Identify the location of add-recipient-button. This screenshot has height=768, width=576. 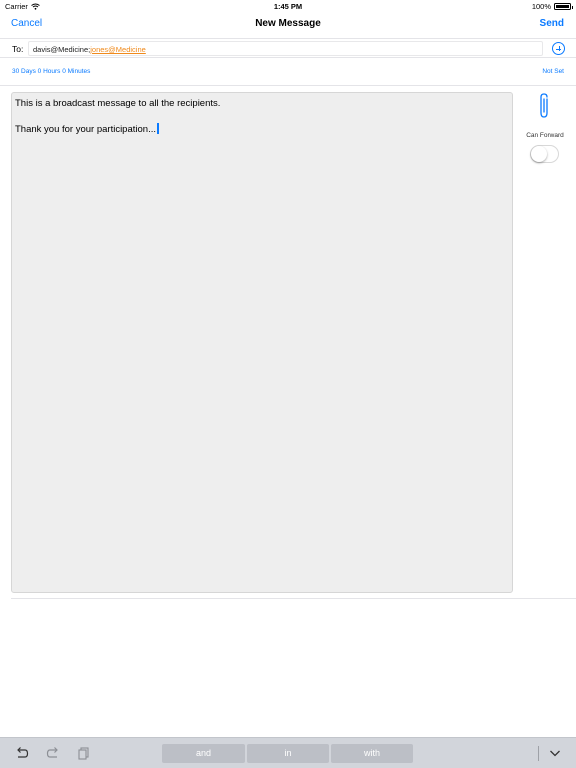
(558, 48).